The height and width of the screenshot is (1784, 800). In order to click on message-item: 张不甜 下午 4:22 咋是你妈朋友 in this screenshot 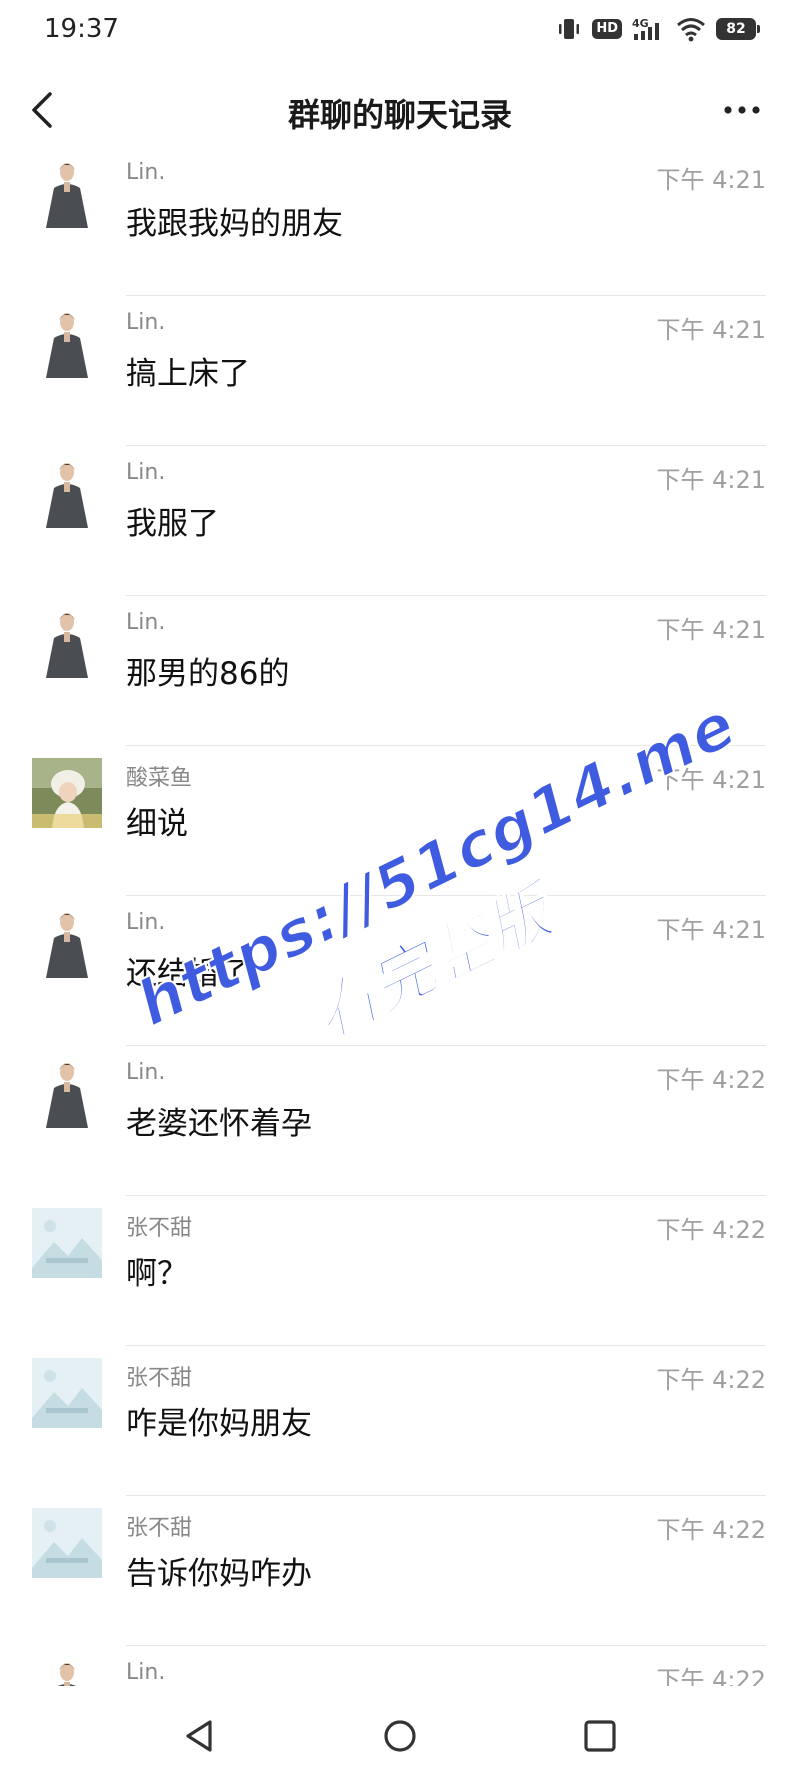, I will do `click(400, 1421)`.